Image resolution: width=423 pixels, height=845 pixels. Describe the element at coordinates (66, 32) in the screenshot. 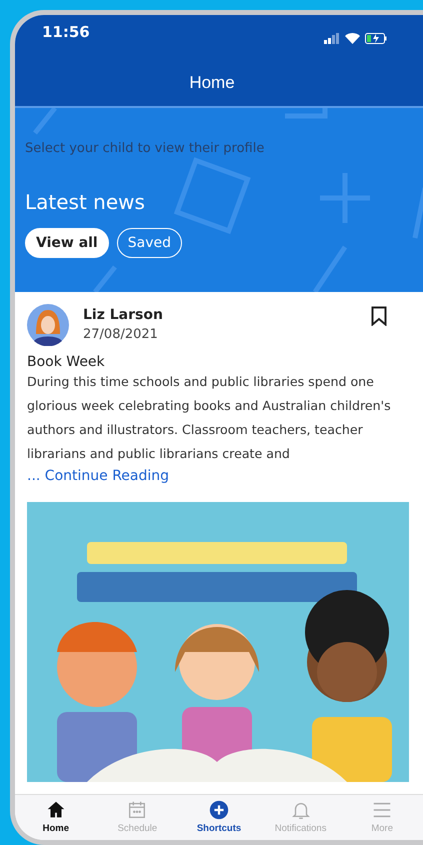

I see `status-time: 11:56` at that location.